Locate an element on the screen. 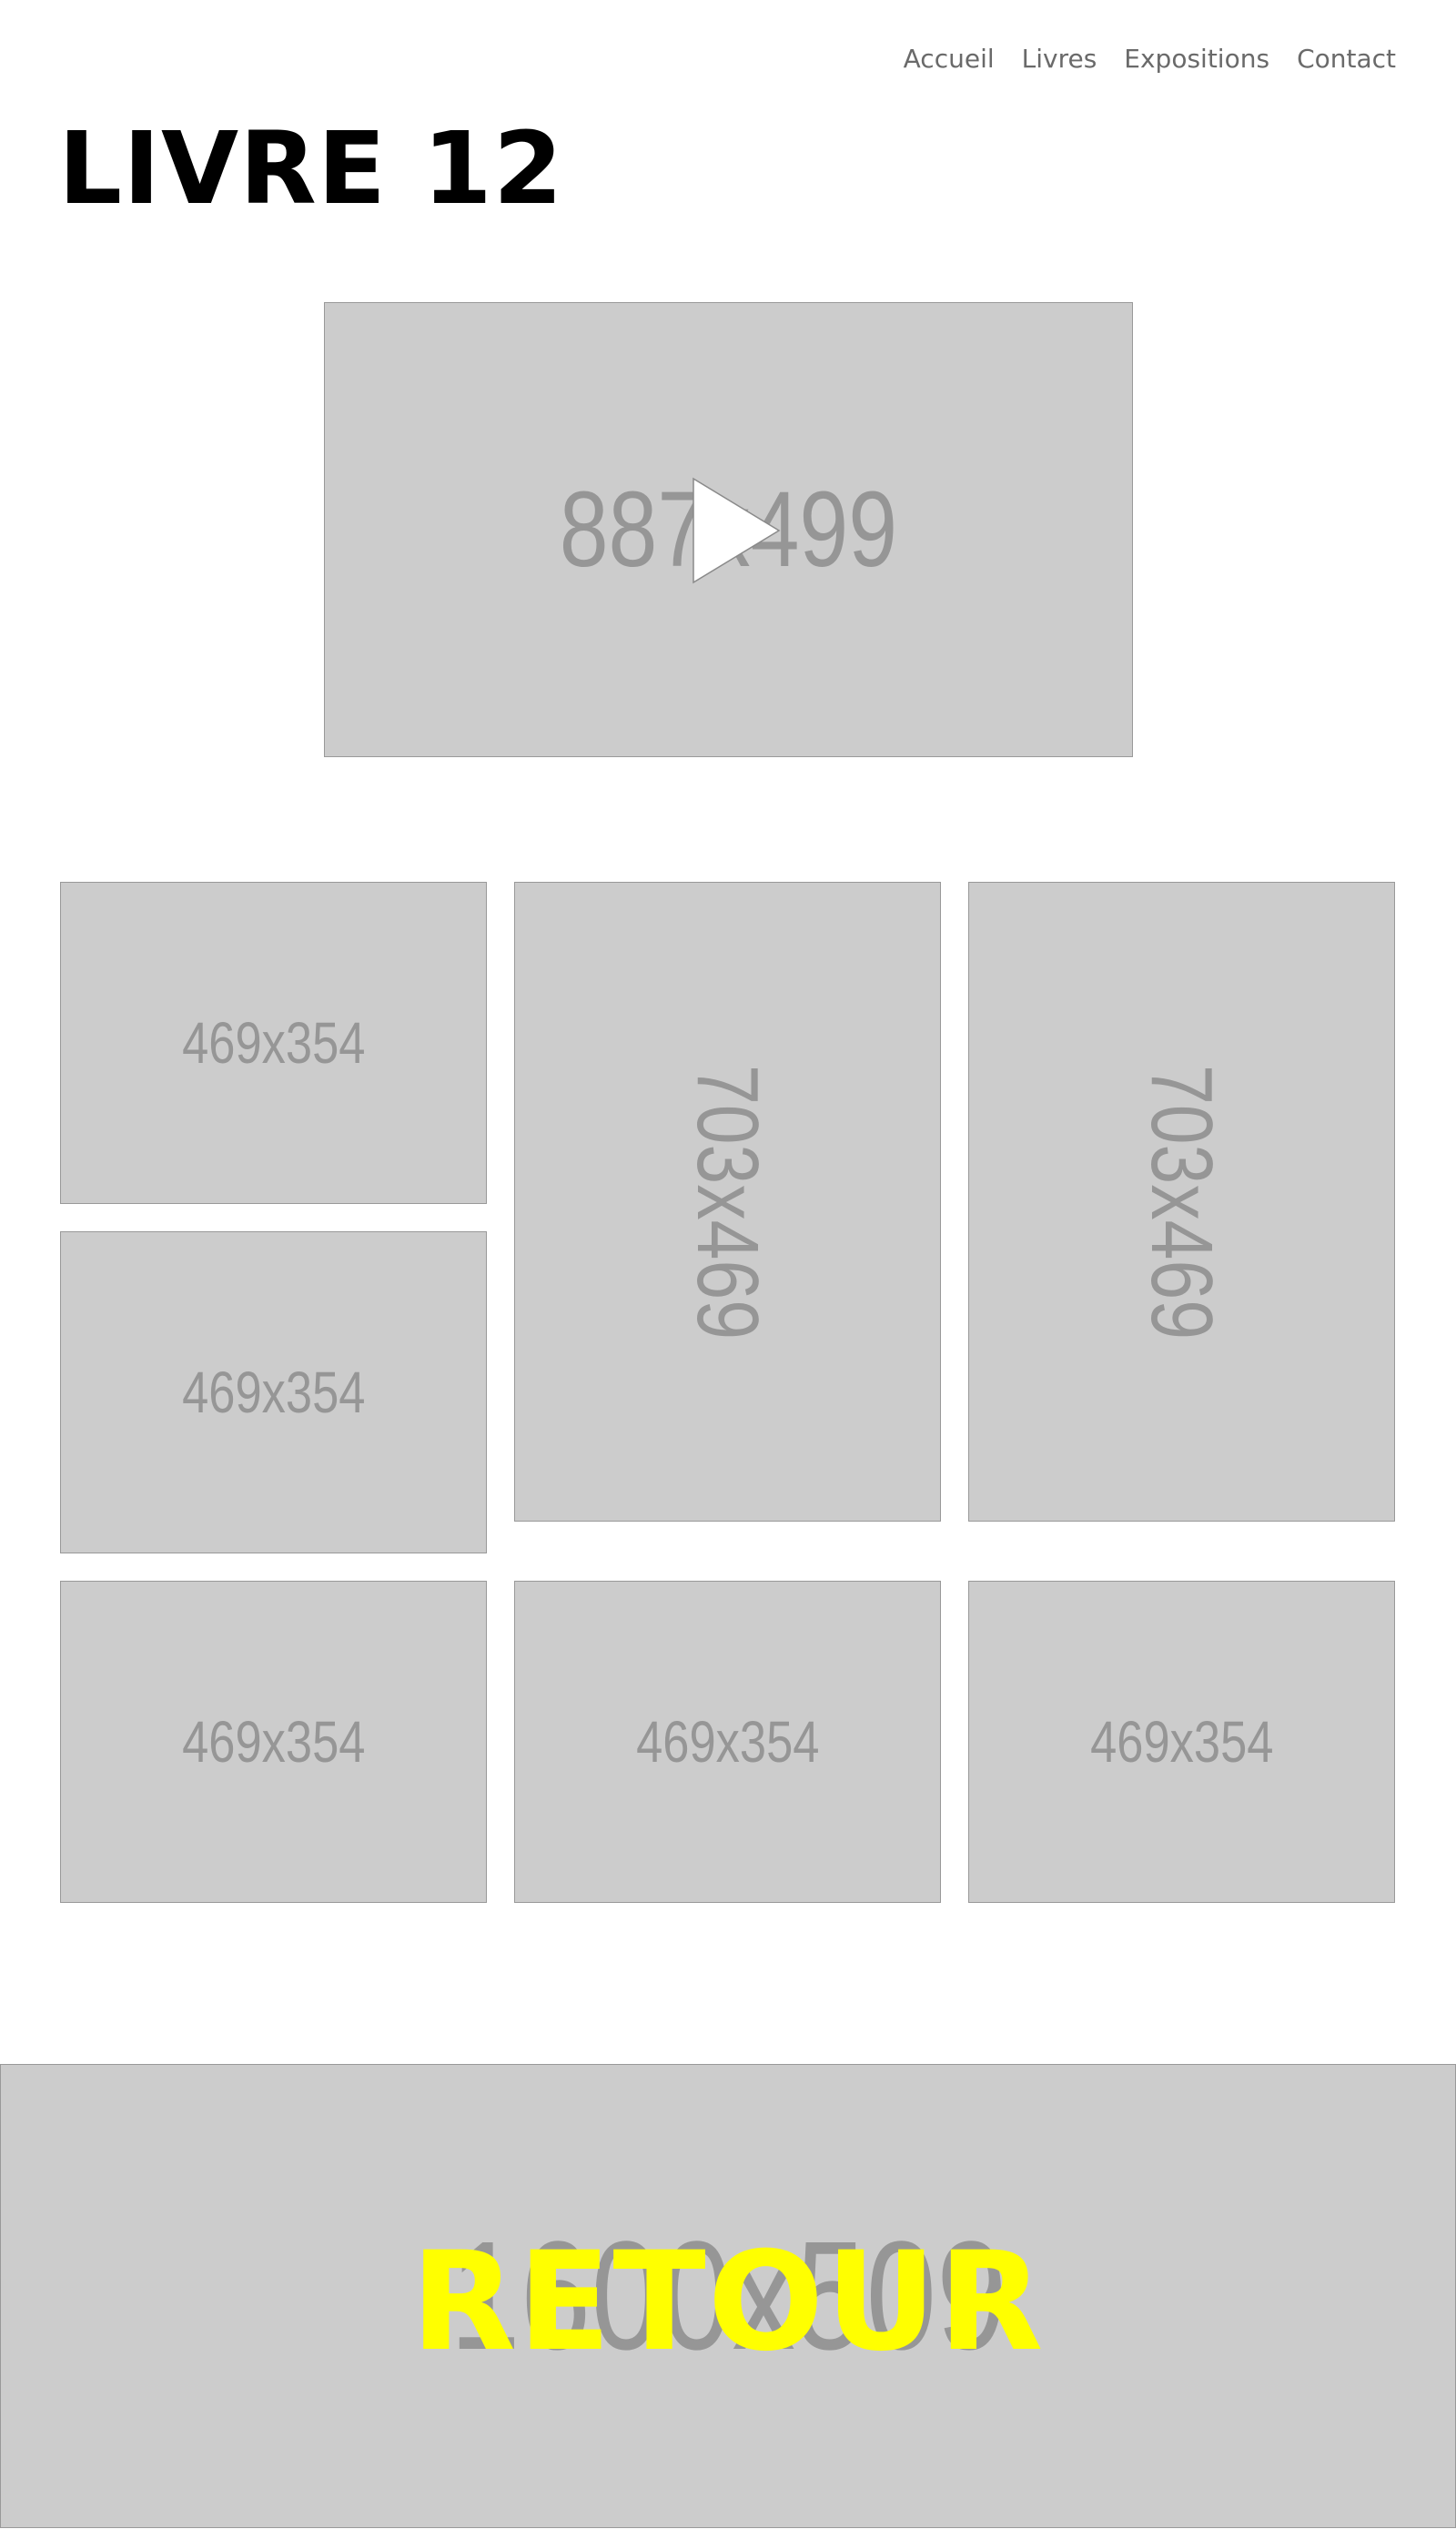  video-player: 887x499 is located at coordinates (729, 529).